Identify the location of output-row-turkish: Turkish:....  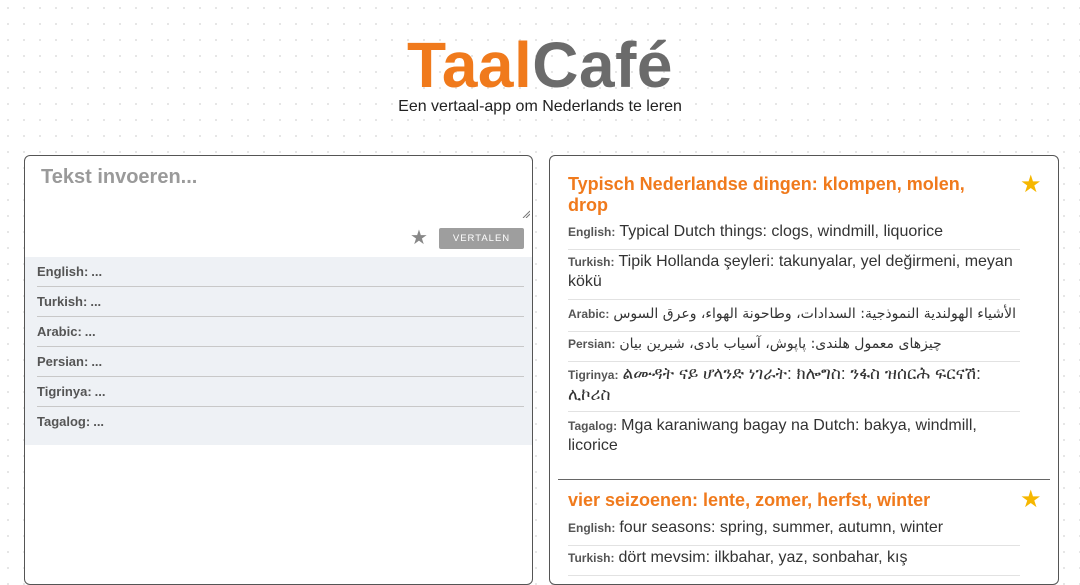
(280, 302).